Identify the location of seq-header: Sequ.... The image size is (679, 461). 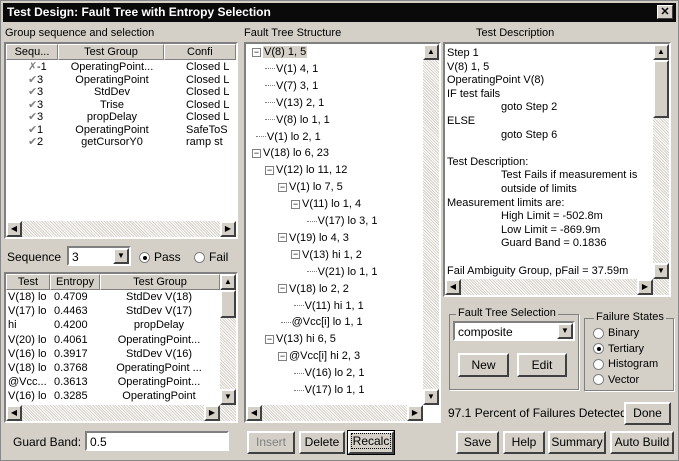
(32, 52).